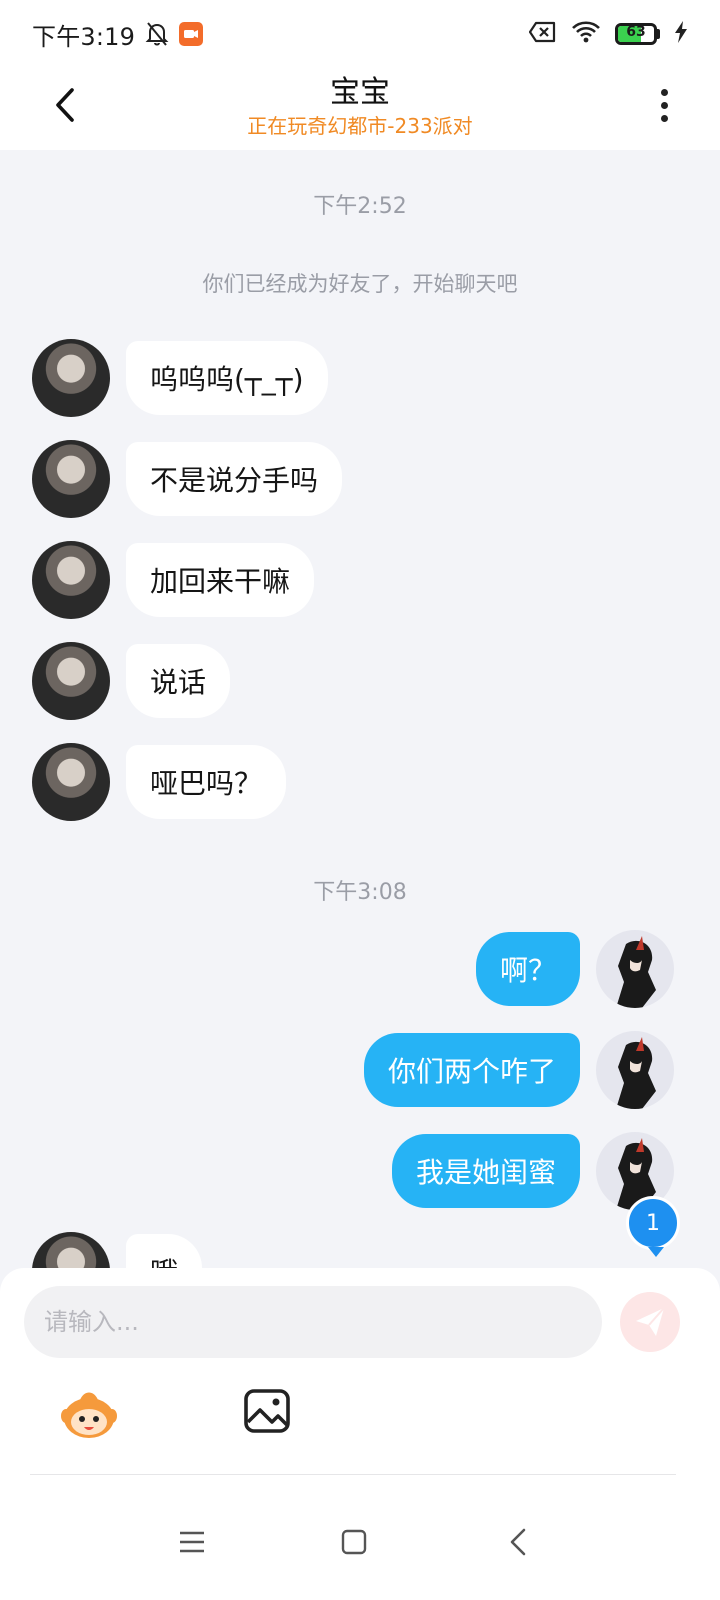 Image resolution: width=720 pixels, height=1600 pixels. Describe the element at coordinates (360, 783) in the screenshot. I see `message-row-incoming: 哑巴吗？` at that location.